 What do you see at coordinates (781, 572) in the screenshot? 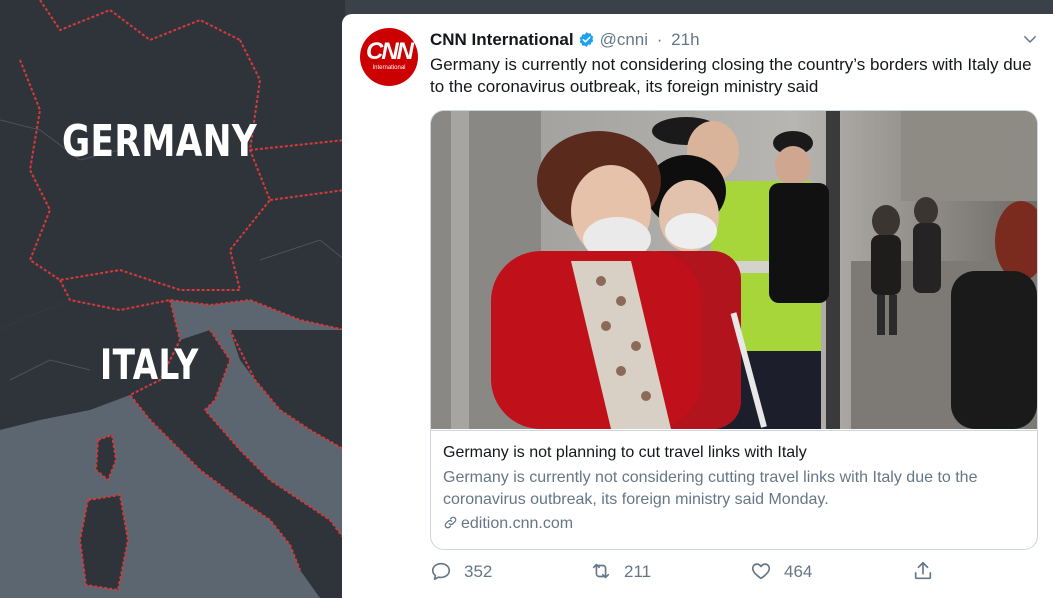
I see `like-button: 464` at bounding box center [781, 572].